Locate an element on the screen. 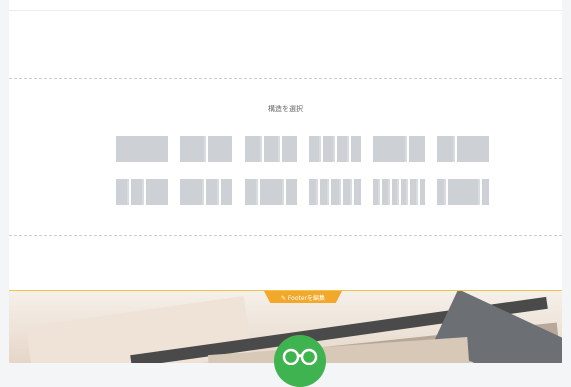 Image resolution: width=571 pixels, height=387 pixels. section-divider-bottom is located at coordinates (285, 235).